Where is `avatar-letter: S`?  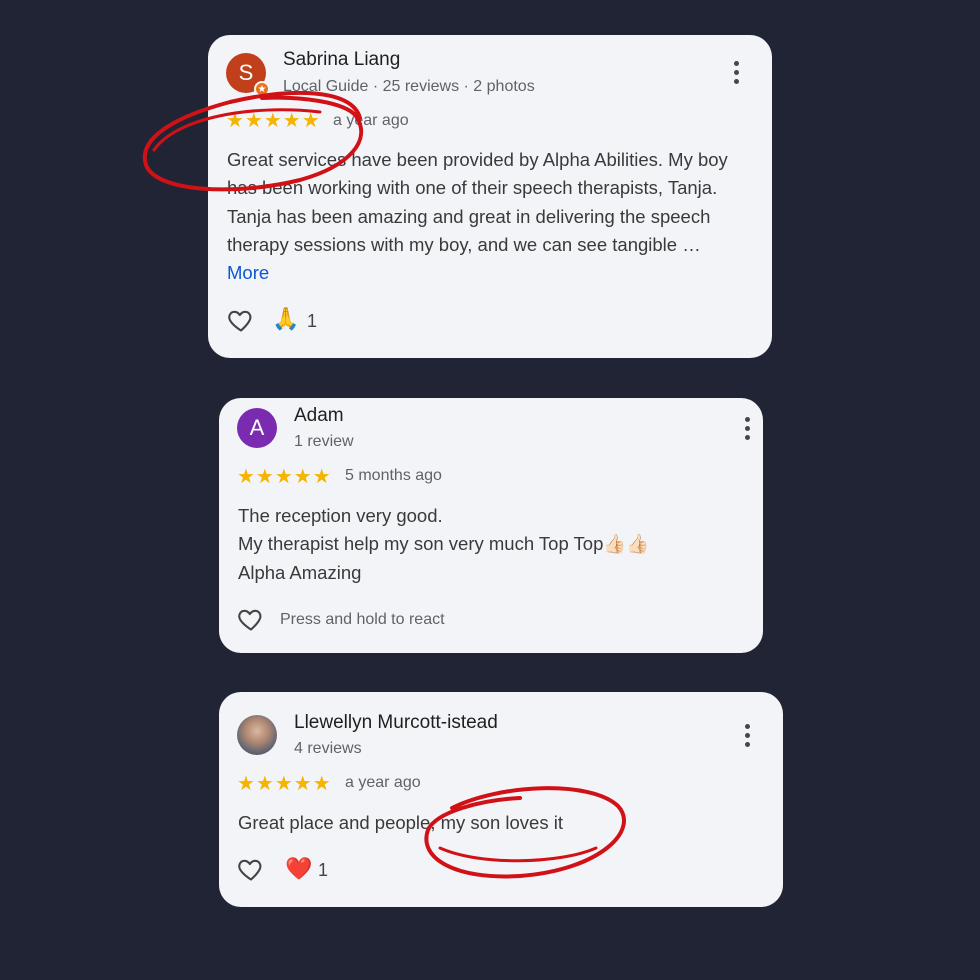
avatar-letter: S is located at coordinates (246, 72).